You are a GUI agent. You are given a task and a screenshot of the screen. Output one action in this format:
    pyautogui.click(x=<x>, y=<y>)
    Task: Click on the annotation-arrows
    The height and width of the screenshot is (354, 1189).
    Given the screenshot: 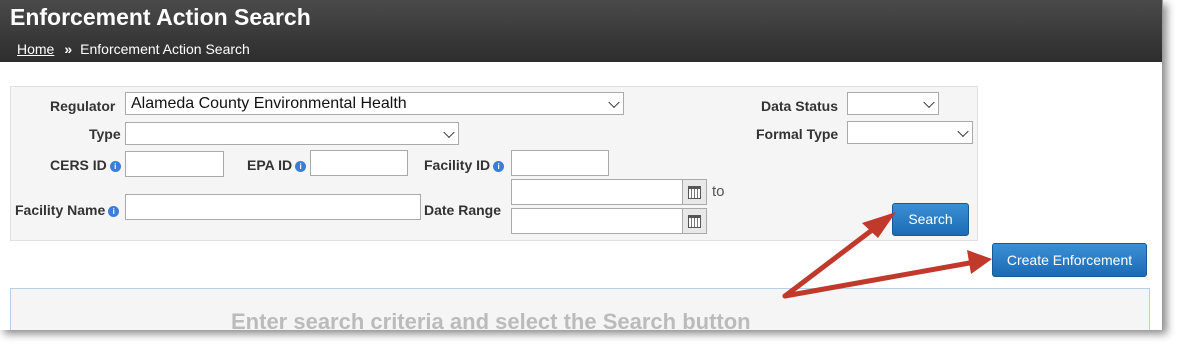 What is the action you would take?
    pyautogui.click(x=887, y=255)
    